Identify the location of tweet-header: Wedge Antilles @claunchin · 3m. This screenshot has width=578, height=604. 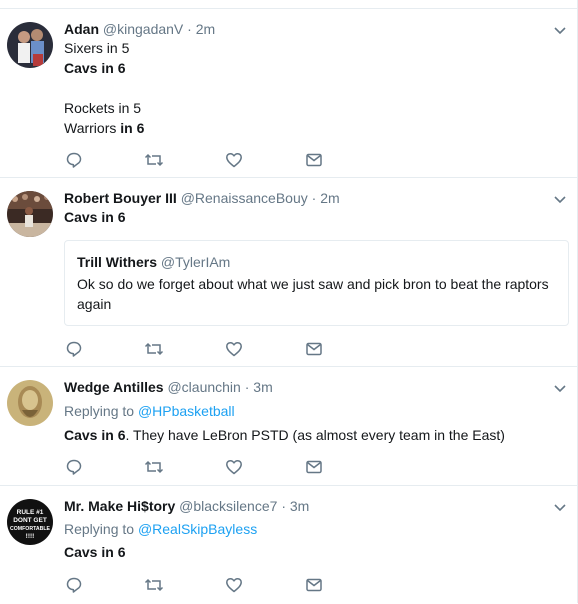
(168, 387).